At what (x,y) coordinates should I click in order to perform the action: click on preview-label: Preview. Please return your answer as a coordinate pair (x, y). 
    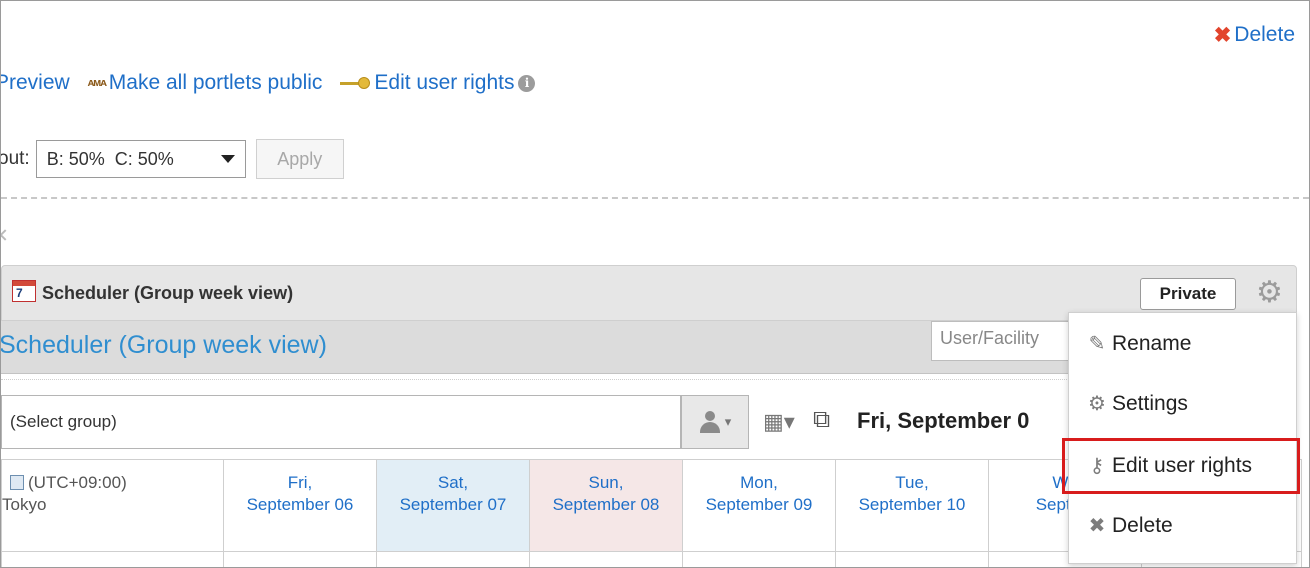
    Looking at the image, I should click on (35, 82).